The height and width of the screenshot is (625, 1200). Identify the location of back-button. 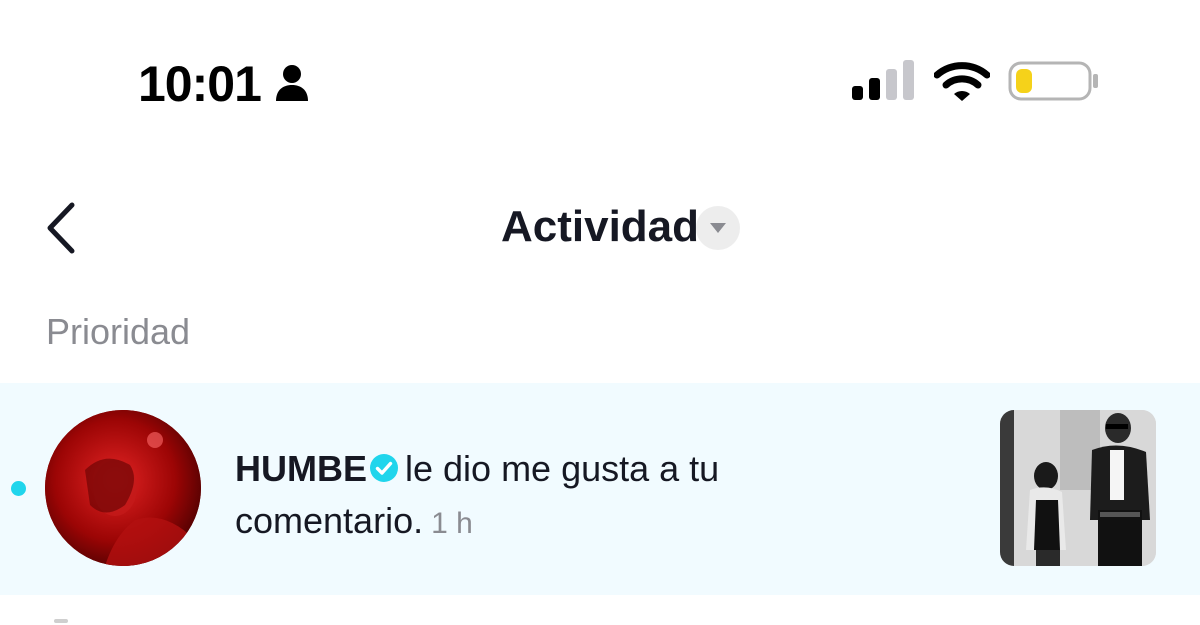
(61, 228).